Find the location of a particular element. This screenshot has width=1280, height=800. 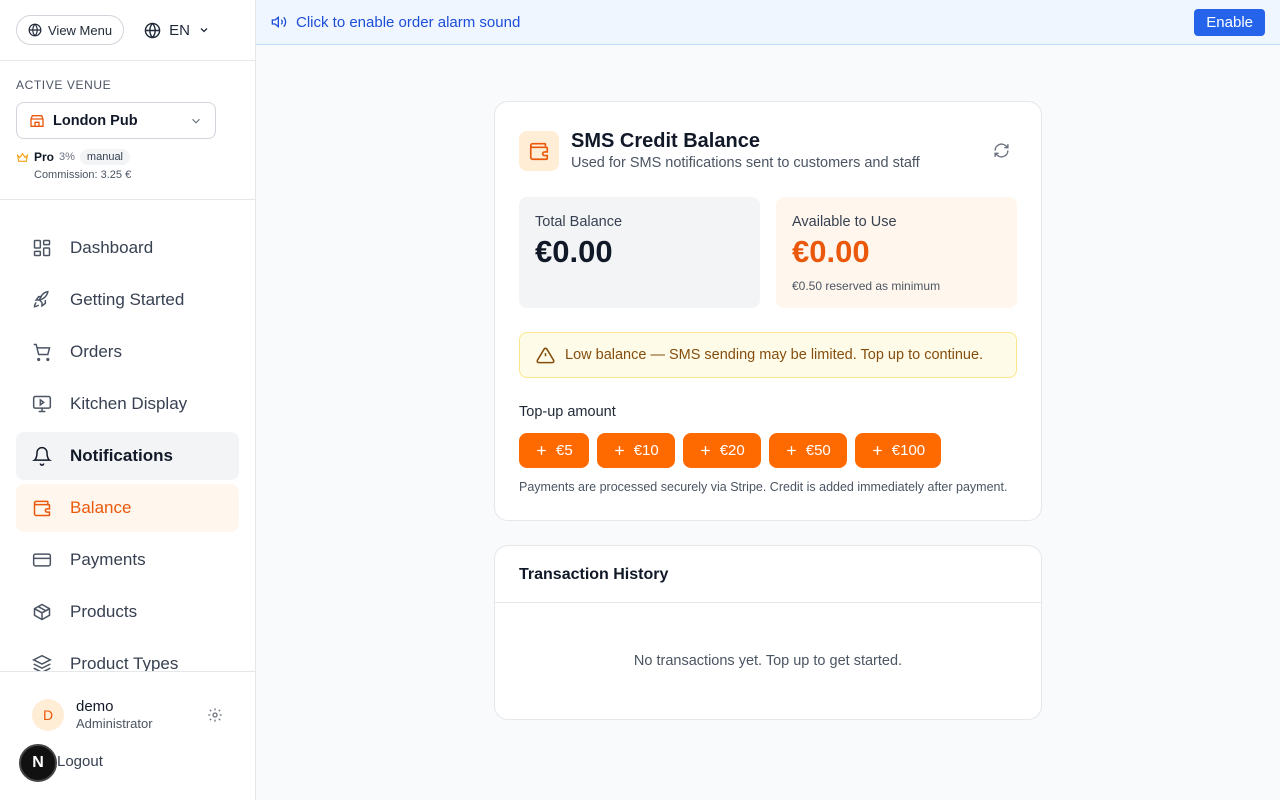

view-menu-button: View Menu is located at coordinates (70, 30).